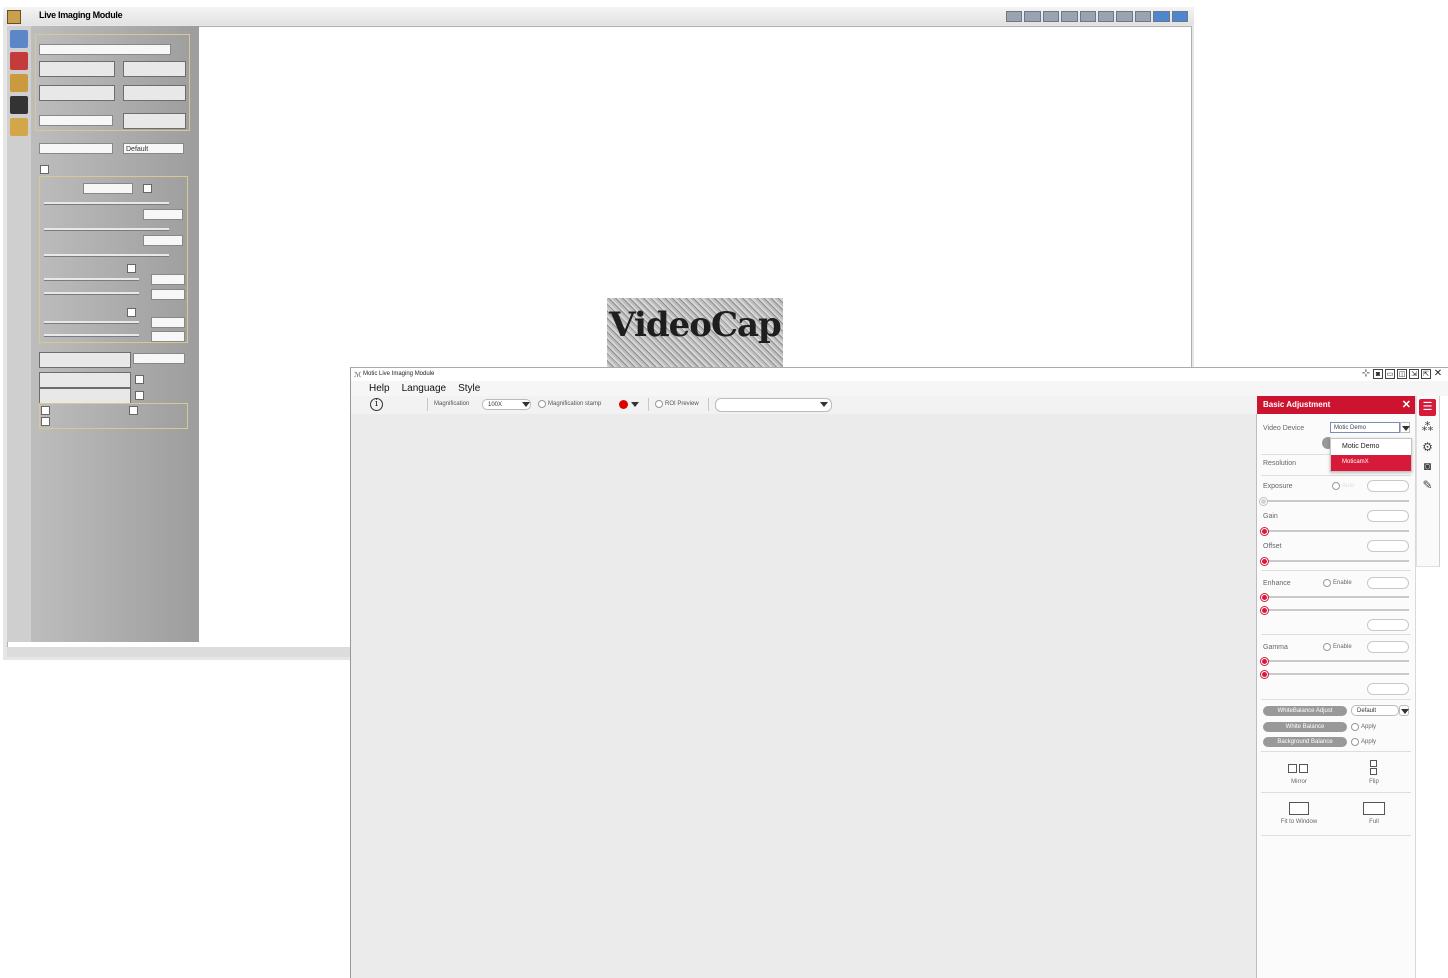 This screenshot has width=1448, height=978. Describe the element at coordinates (635, 404) in the screenshot. I see `stamp-color-dropdown-arrow-icon` at that location.